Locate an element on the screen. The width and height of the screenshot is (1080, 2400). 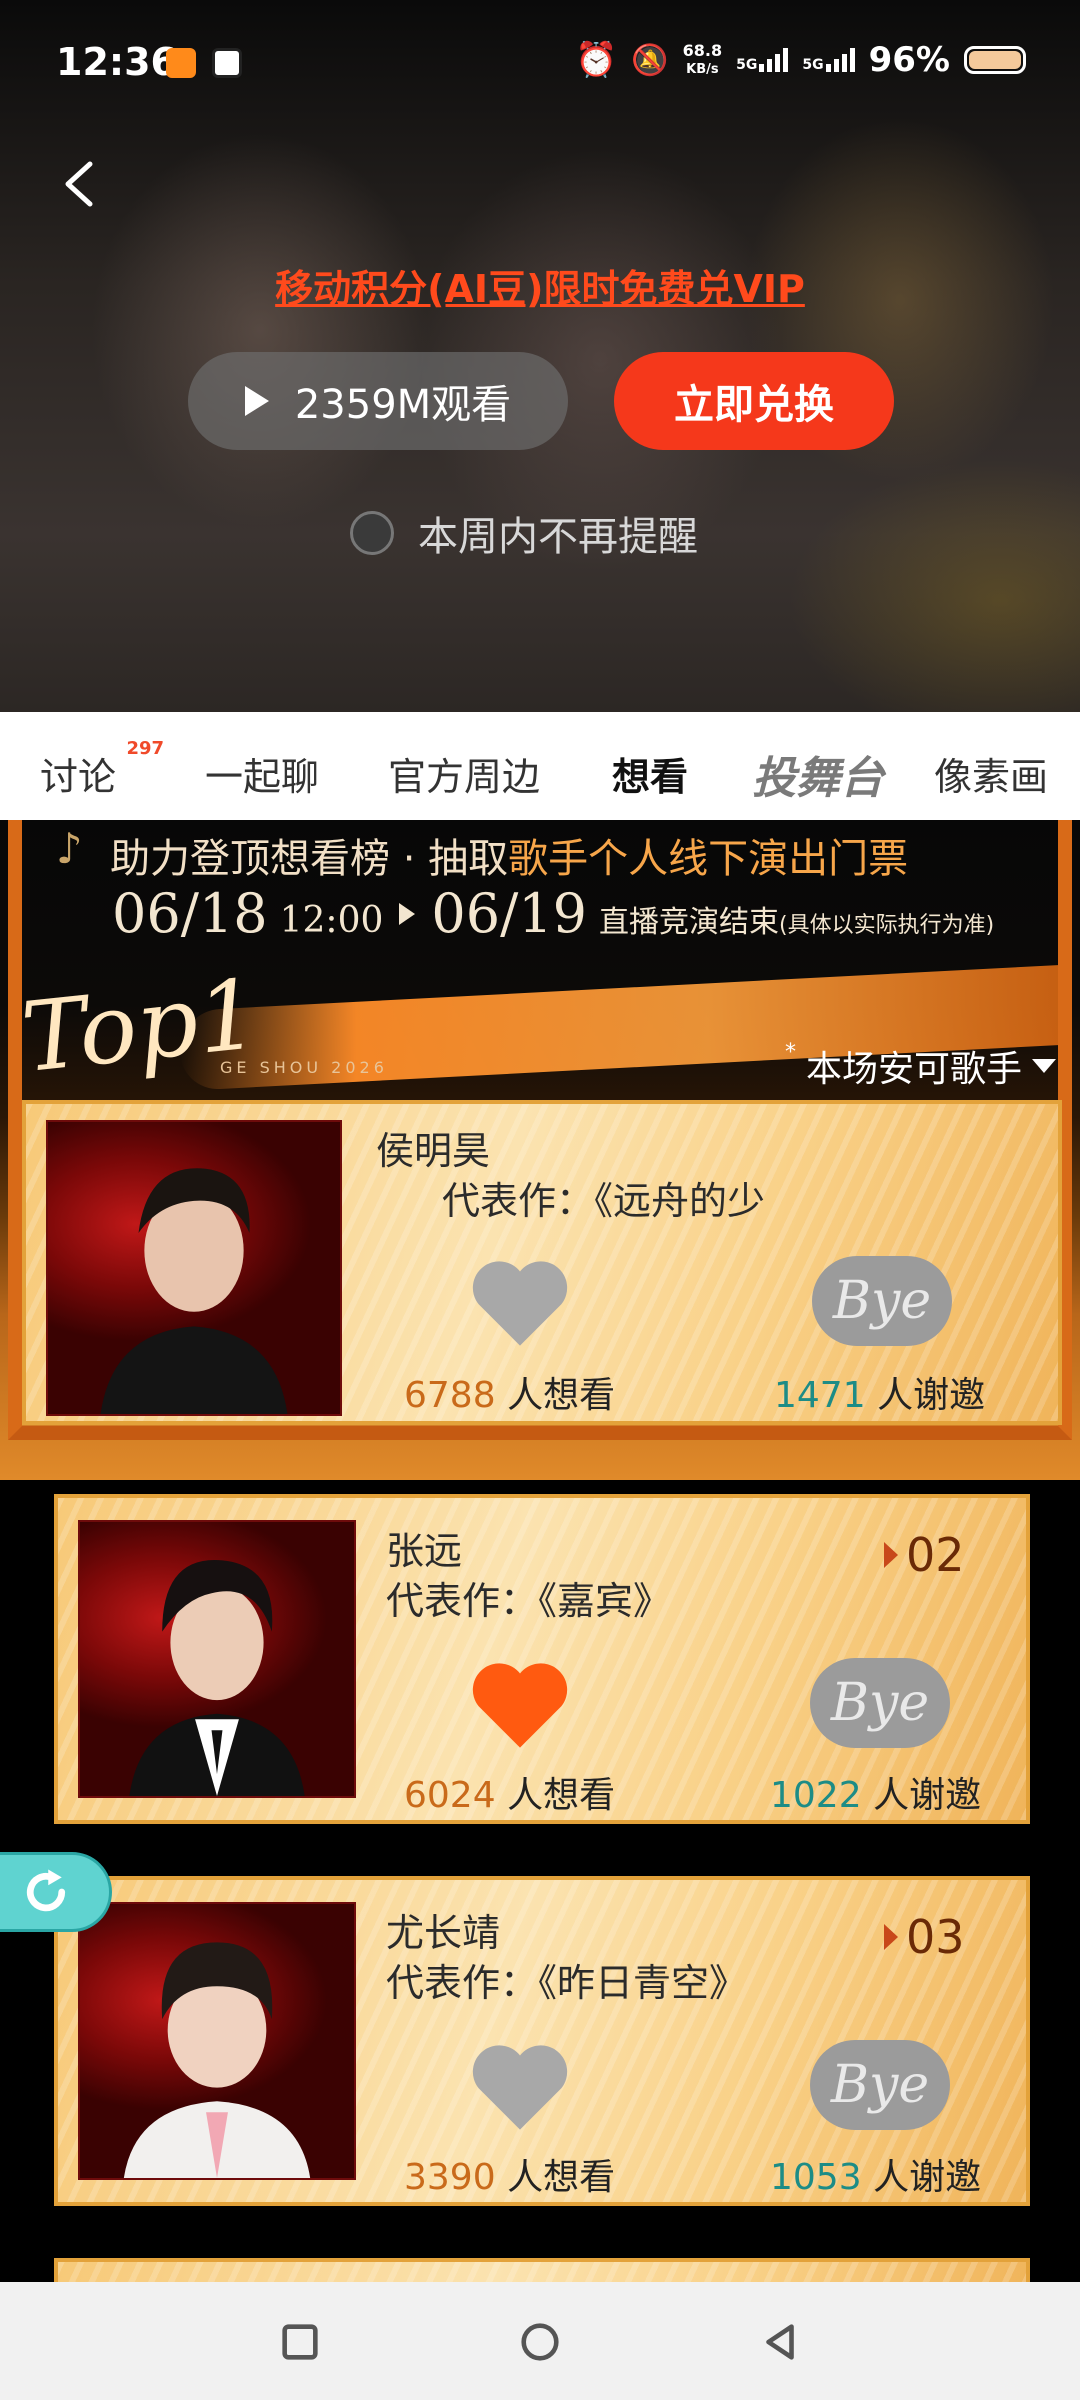
campaign-dates: 06/18 12:00 06/19 直播竞演结束(具体以实际执行为准) is located at coordinates (553, 913).